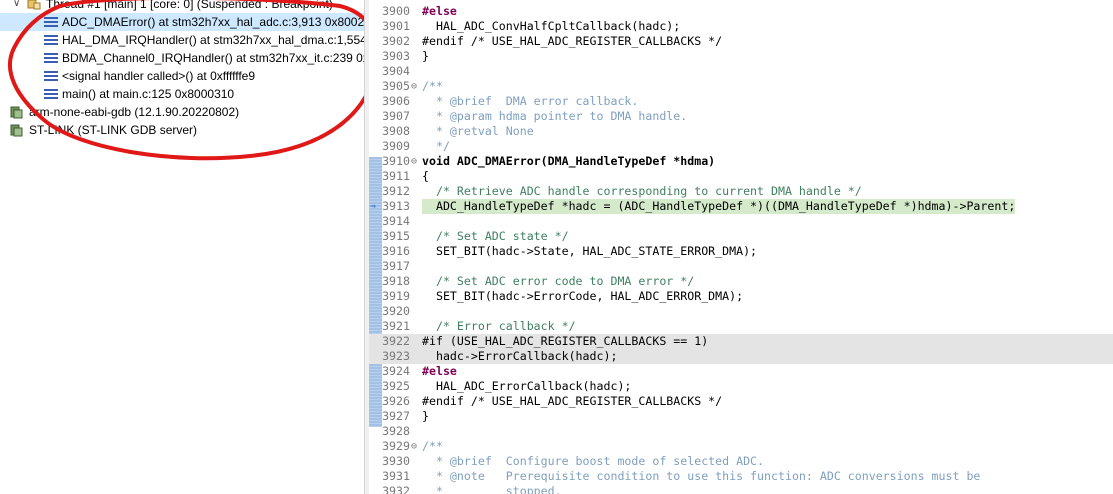  I want to click on line-number: 3911, so click(396, 176).